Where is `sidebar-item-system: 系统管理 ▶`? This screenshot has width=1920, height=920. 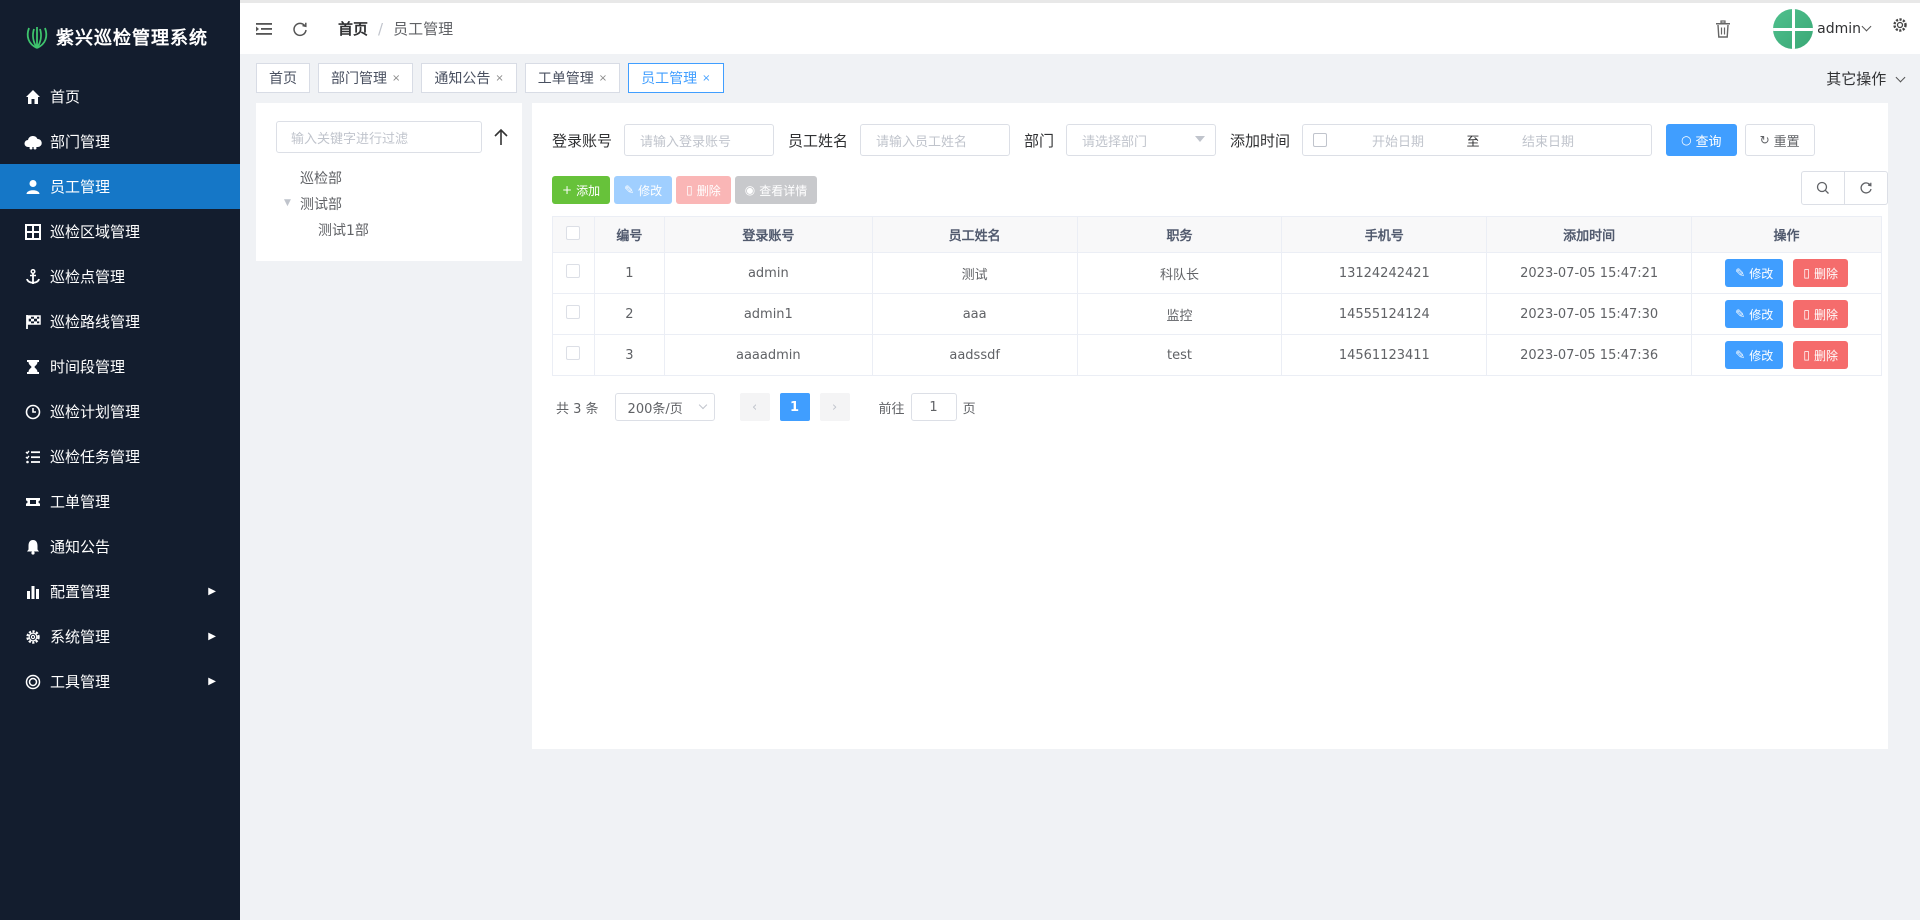 sidebar-item-system: 系统管理 ▶ is located at coordinates (120, 636).